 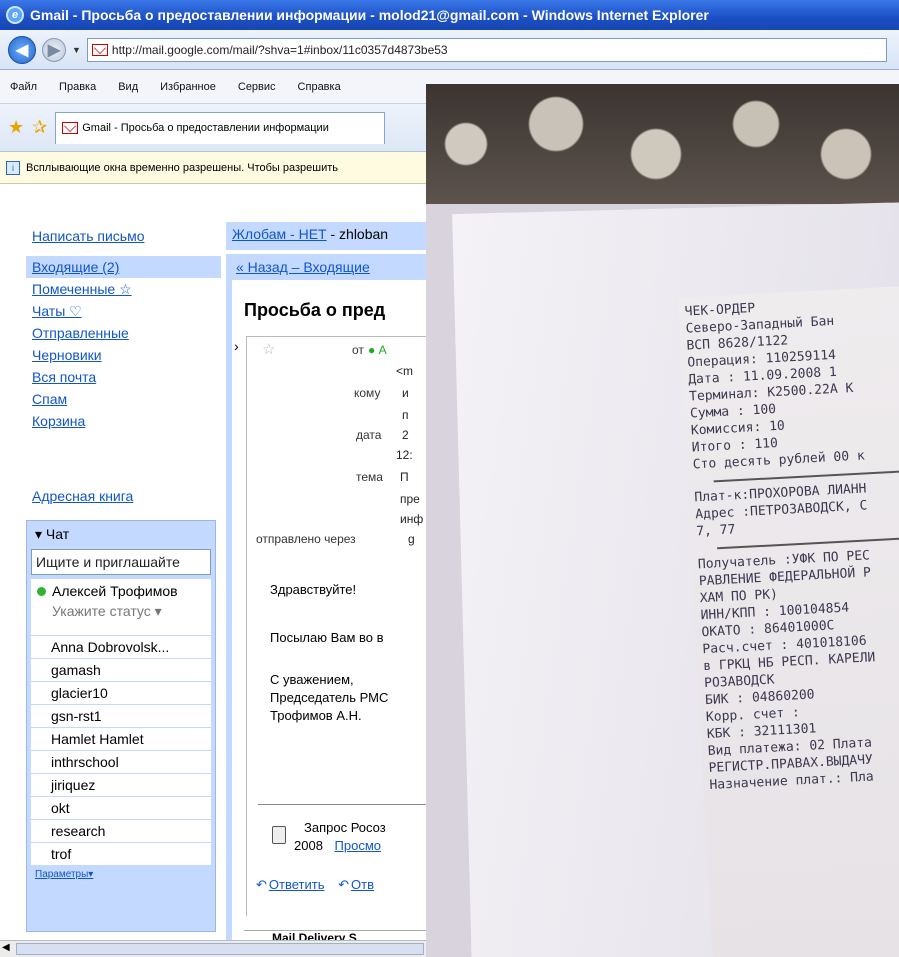 What do you see at coordinates (303, 267) in the screenshot?
I see `back-to-inbox-link: « Назад – Входящие` at bounding box center [303, 267].